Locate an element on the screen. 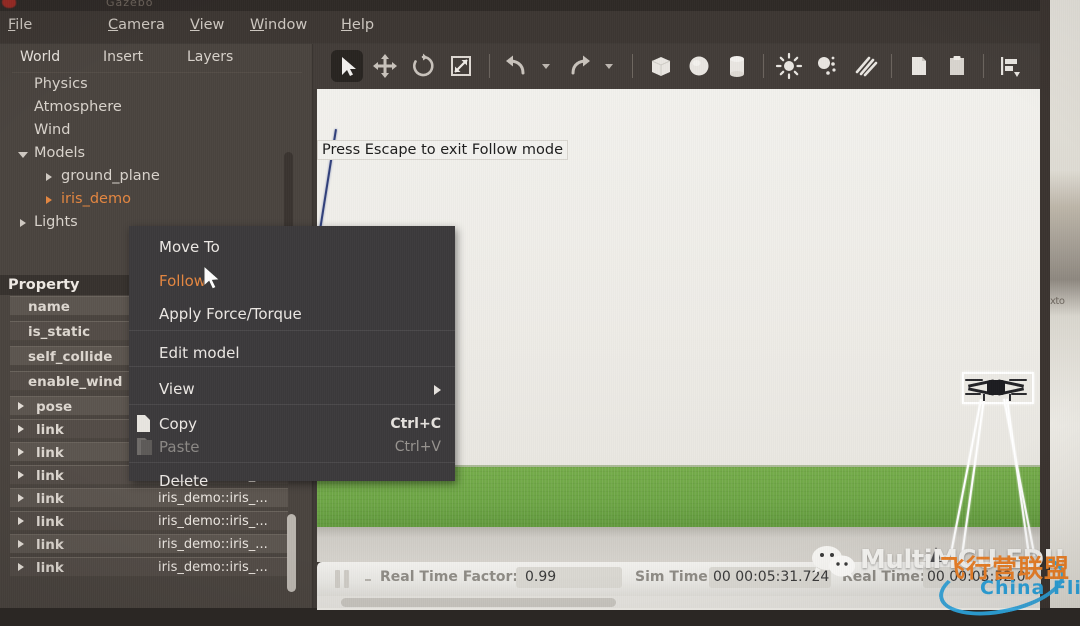 The height and width of the screenshot is (626, 1080). box-icon is located at coordinates (661, 66).